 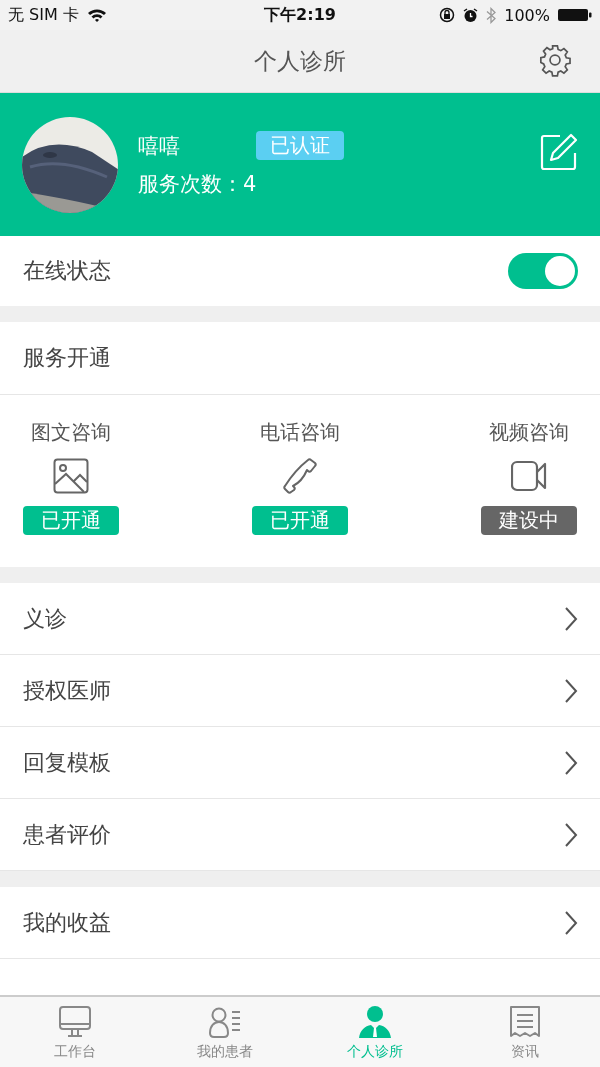 What do you see at coordinates (300, 432) in the screenshot?
I see `service-label: 电话咨询` at bounding box center [300, 432].